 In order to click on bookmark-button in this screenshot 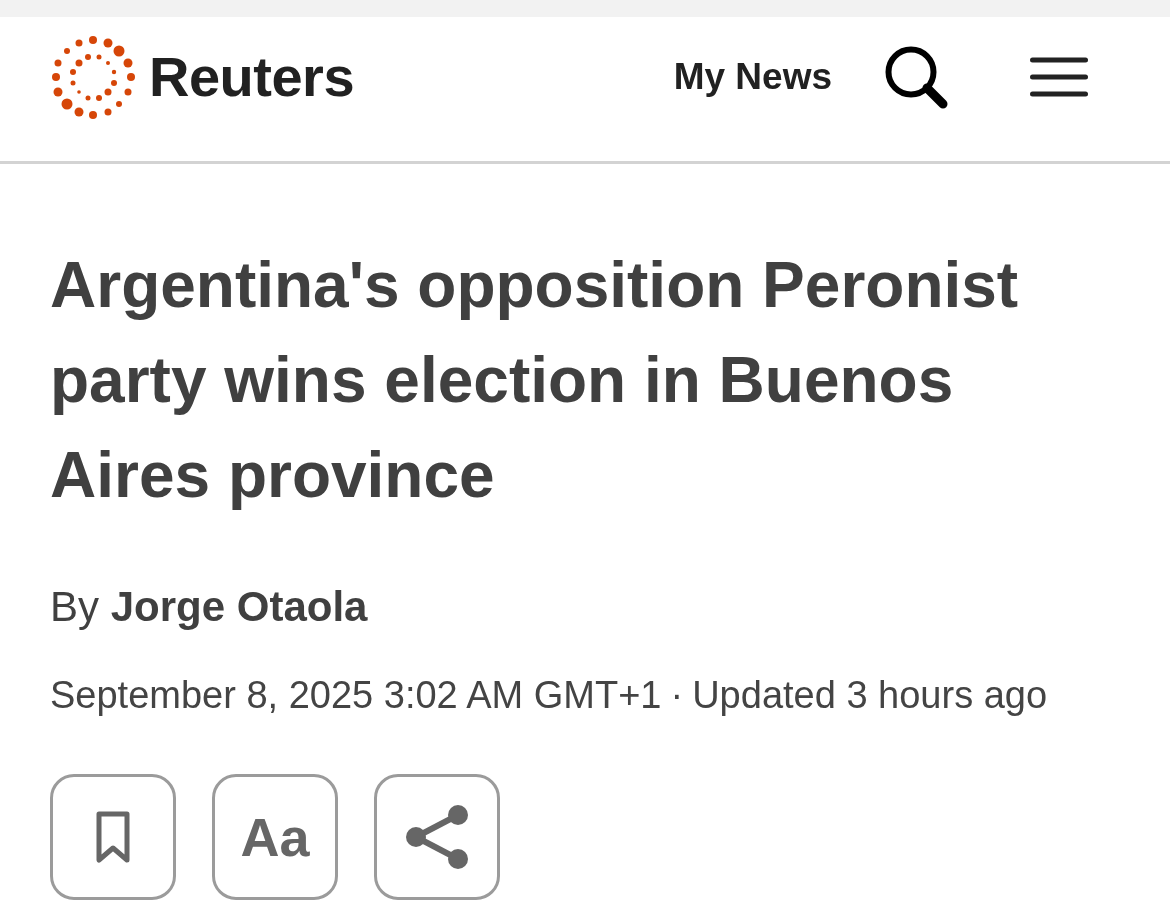, I will do `click(113, 837)`.